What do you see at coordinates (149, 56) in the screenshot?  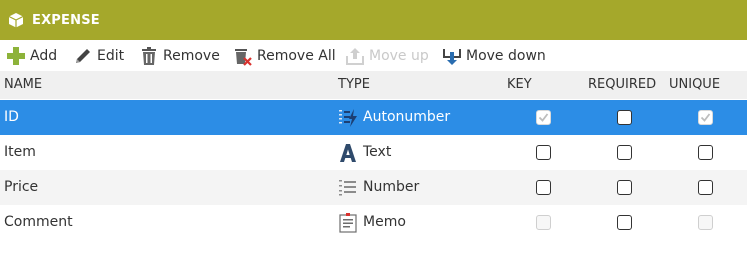 I see `trash-icon` at bounding box center [149, 56].